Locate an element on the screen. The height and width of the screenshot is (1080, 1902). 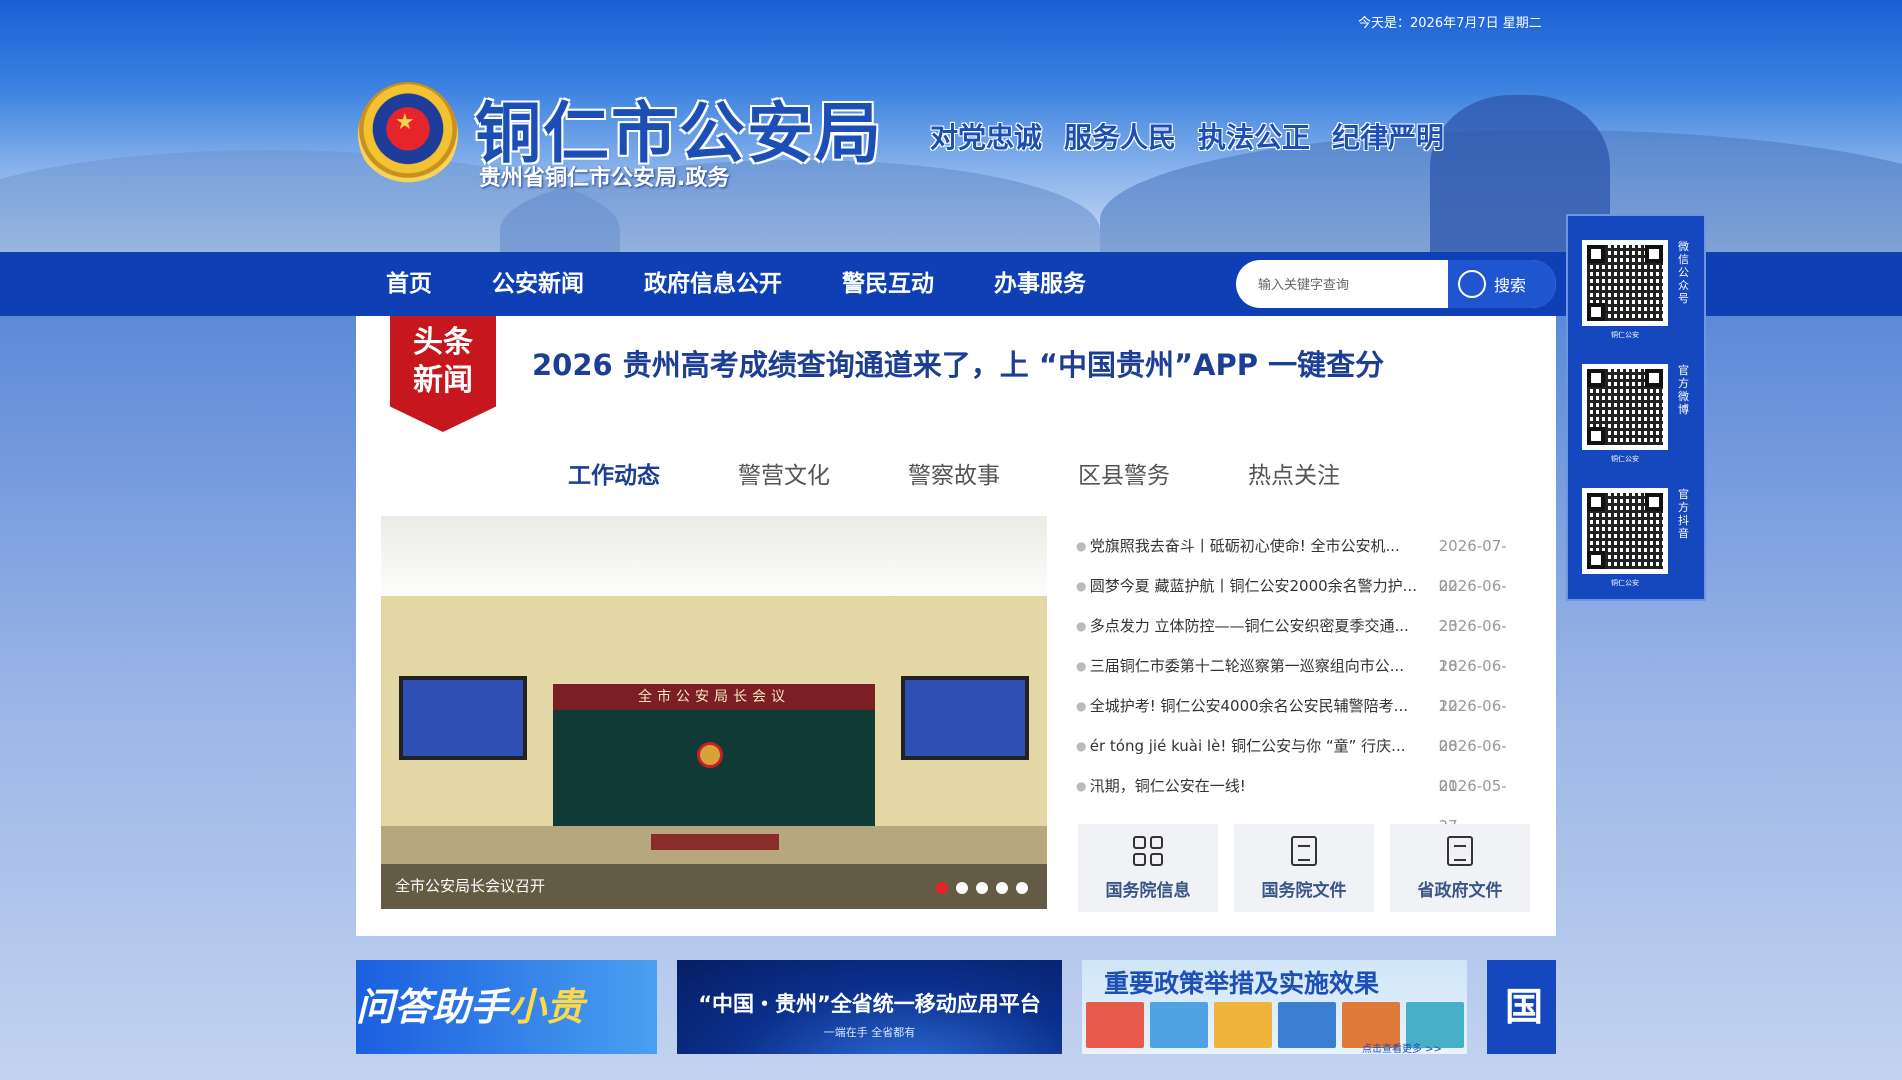
qr-code-panel: 铜仁公安 微信公众号 铜仁公安 官方微博 铜仁公安 官方抖音 is located at coordinates (1636, 407).